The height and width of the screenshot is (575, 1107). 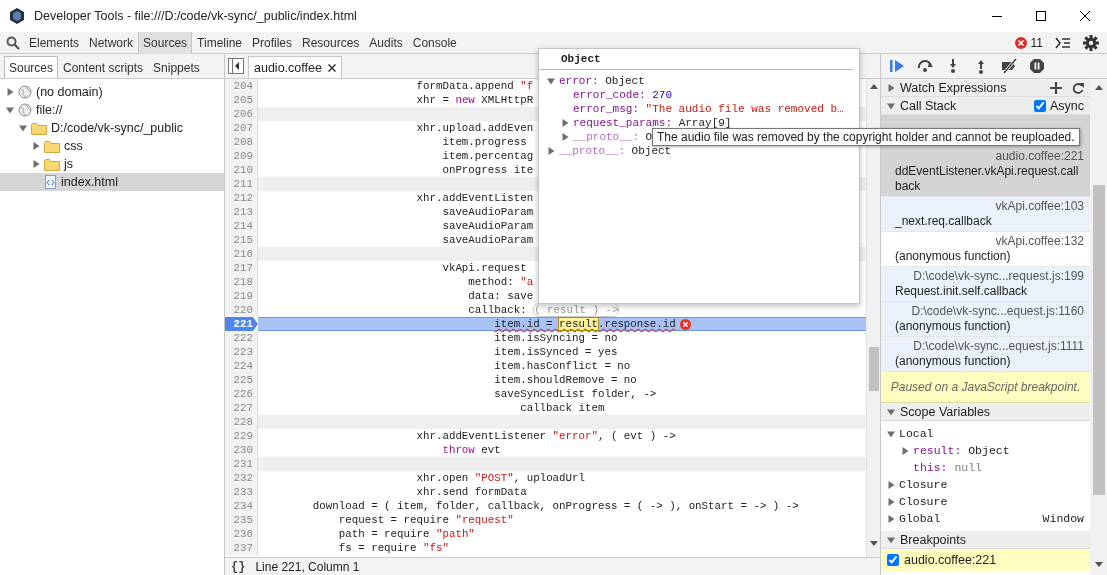 I want to click on breakpoint-marker: 221, so click(x=241, y=324).